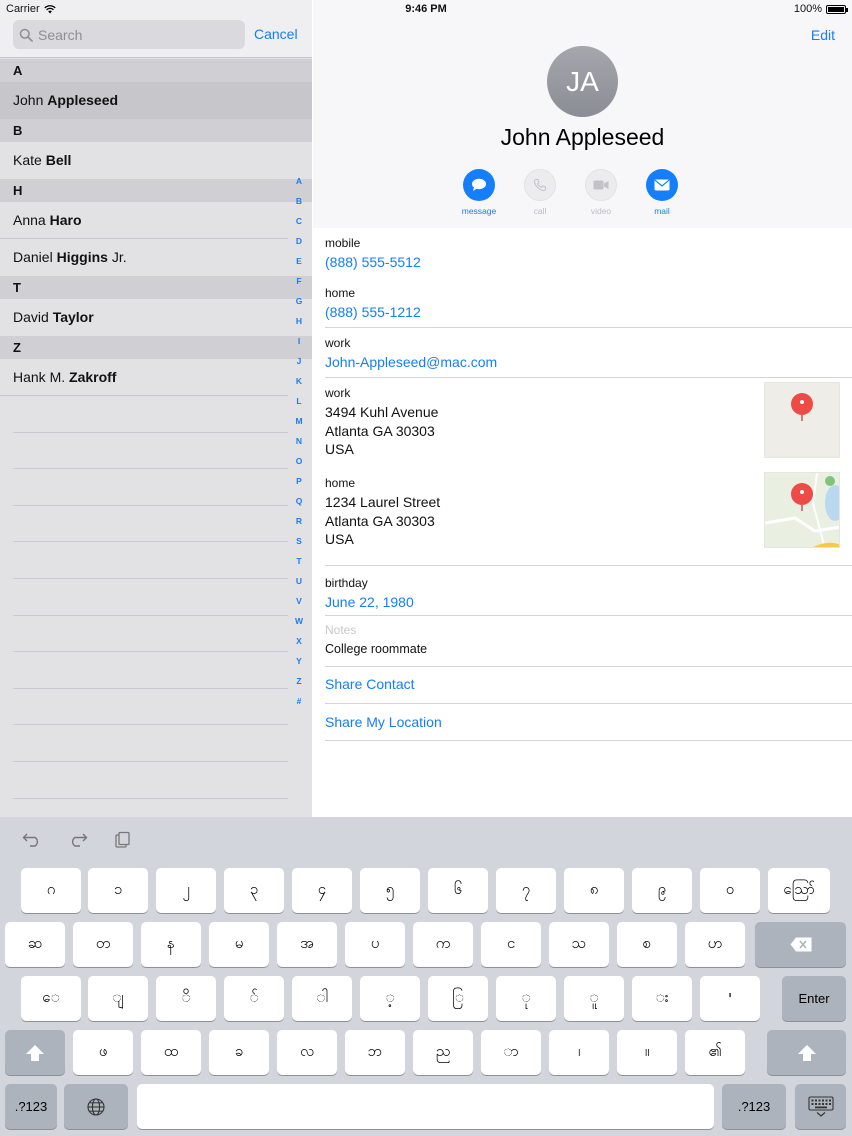 The image size is (852, 1136). I want to click on key: ာ, so click(511, 1052).